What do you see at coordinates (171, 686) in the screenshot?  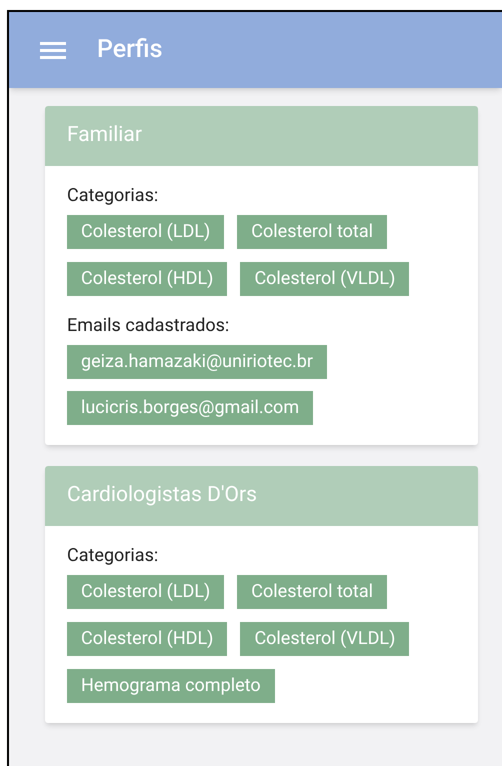 I see `category-tag: Hemograma completo` at bounding box center [171, 686].